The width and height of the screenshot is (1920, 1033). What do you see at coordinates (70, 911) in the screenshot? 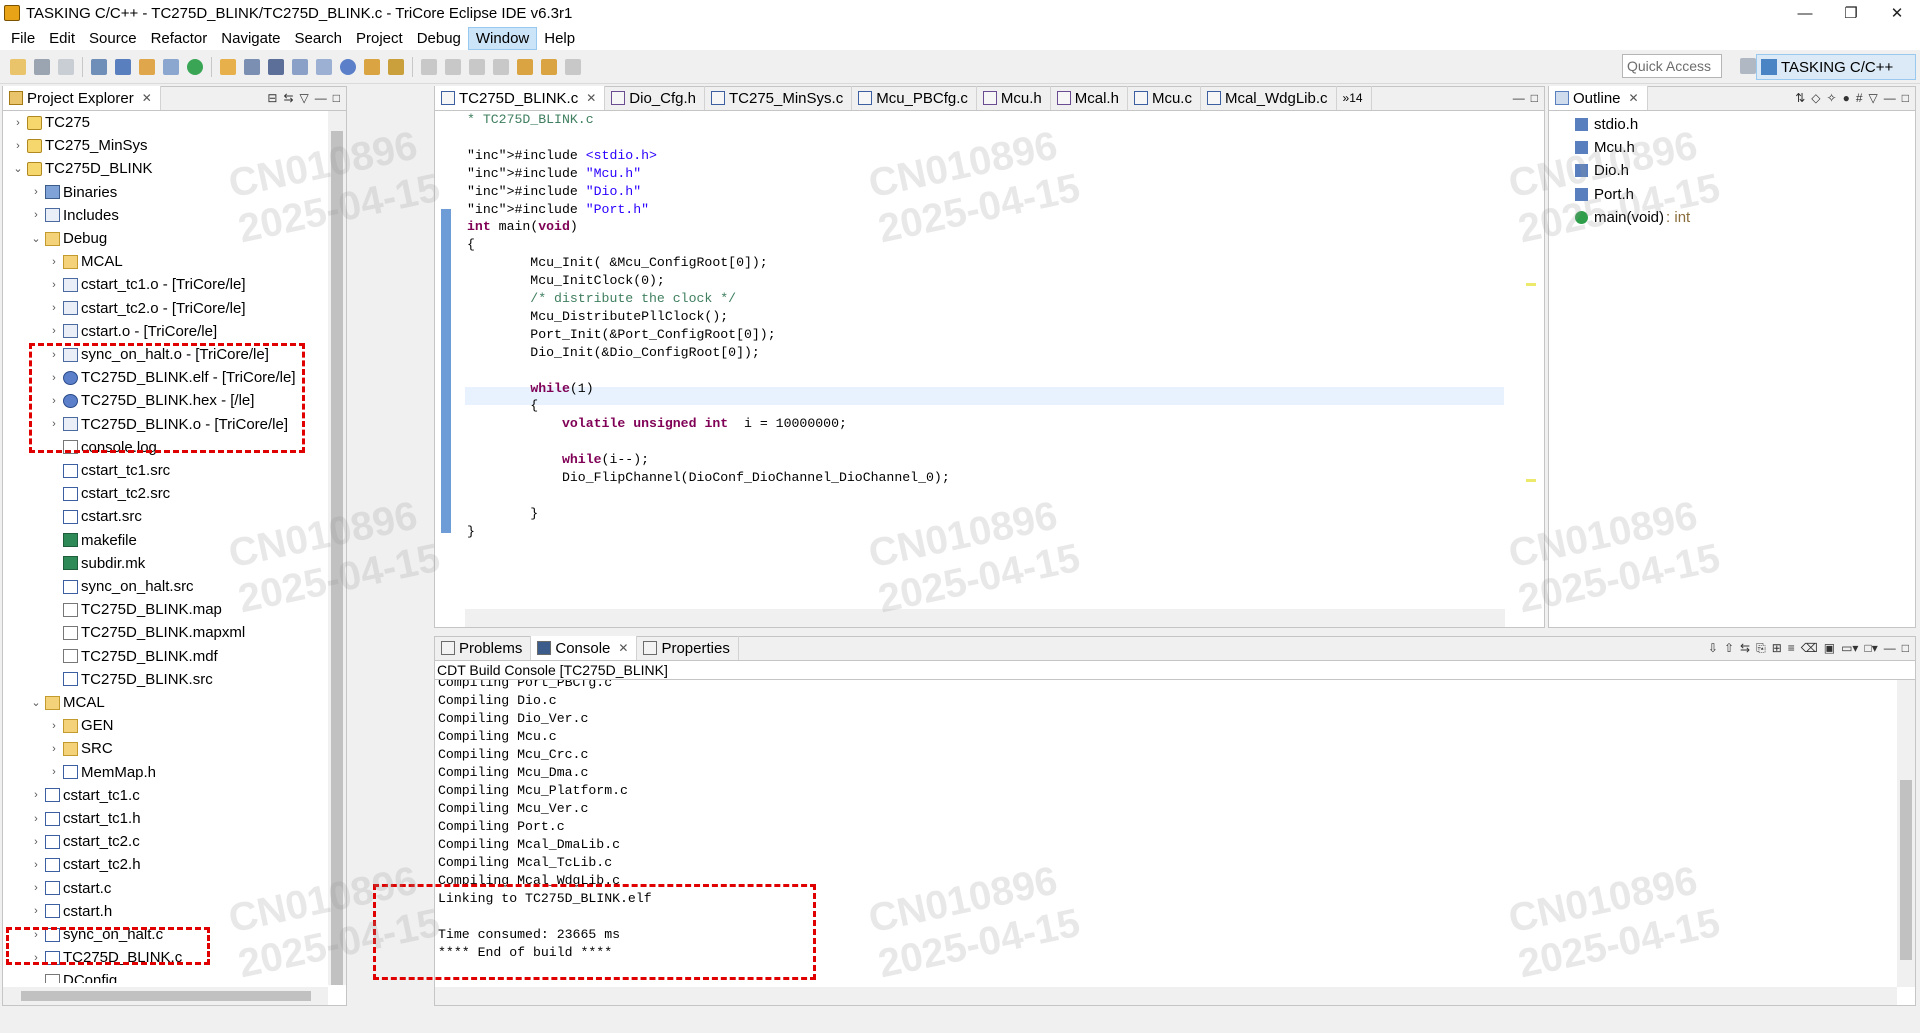
I see `tree-item: › cstart.h` at bounding box center [70, 911].